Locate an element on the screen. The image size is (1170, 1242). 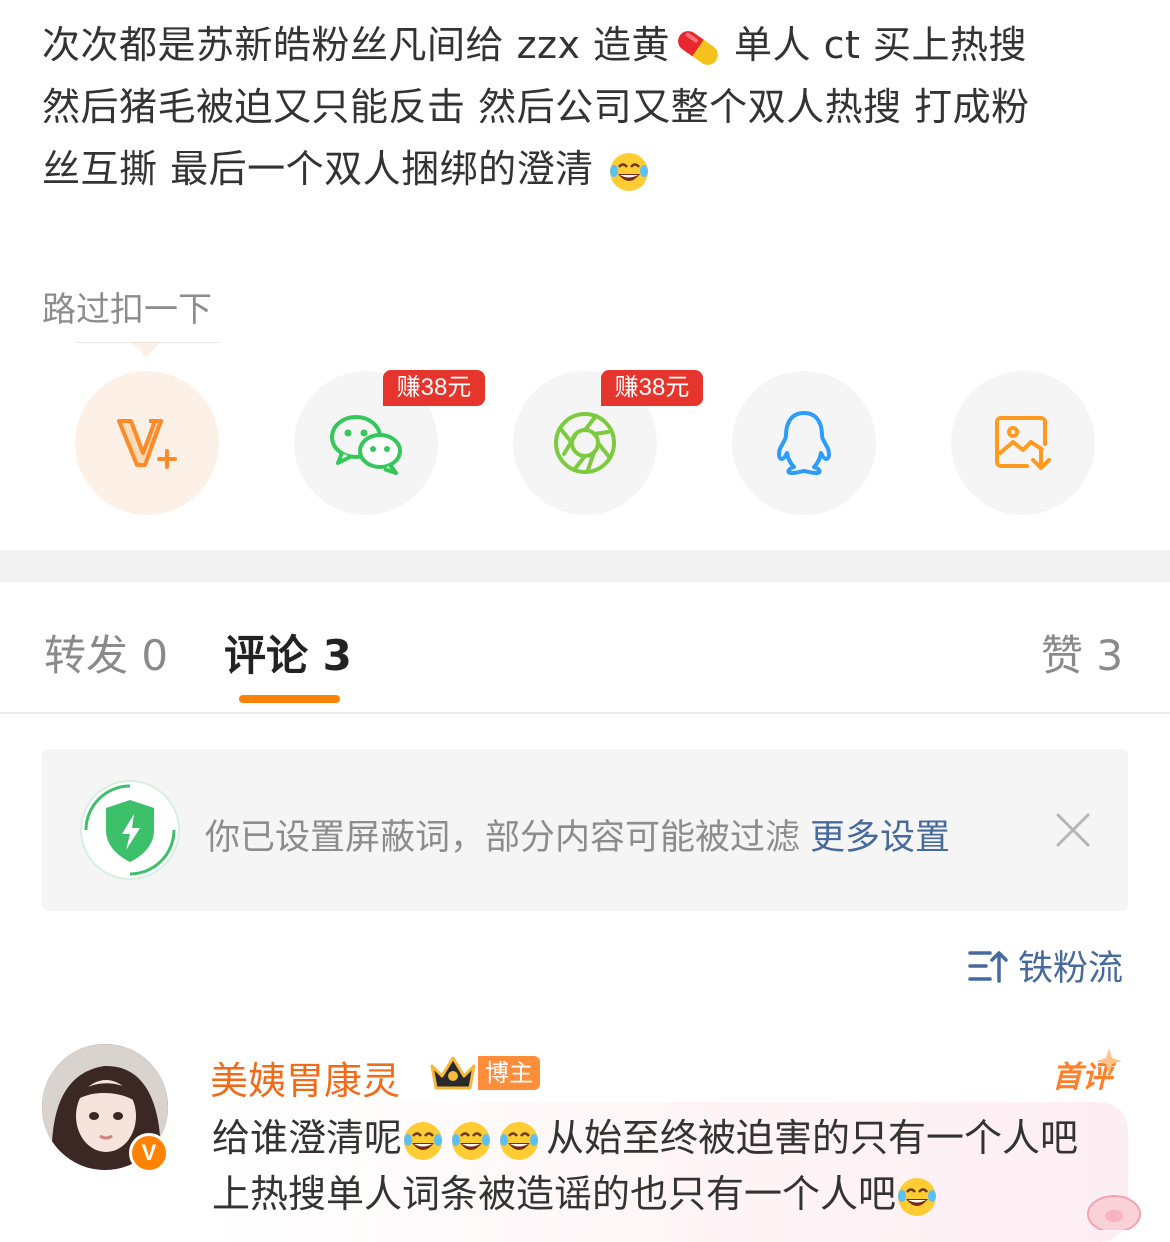
post-text-line1a: 次次都是苏新皓粉丝凡间给 zzx 造黄 is located at coordinates (356, 45).